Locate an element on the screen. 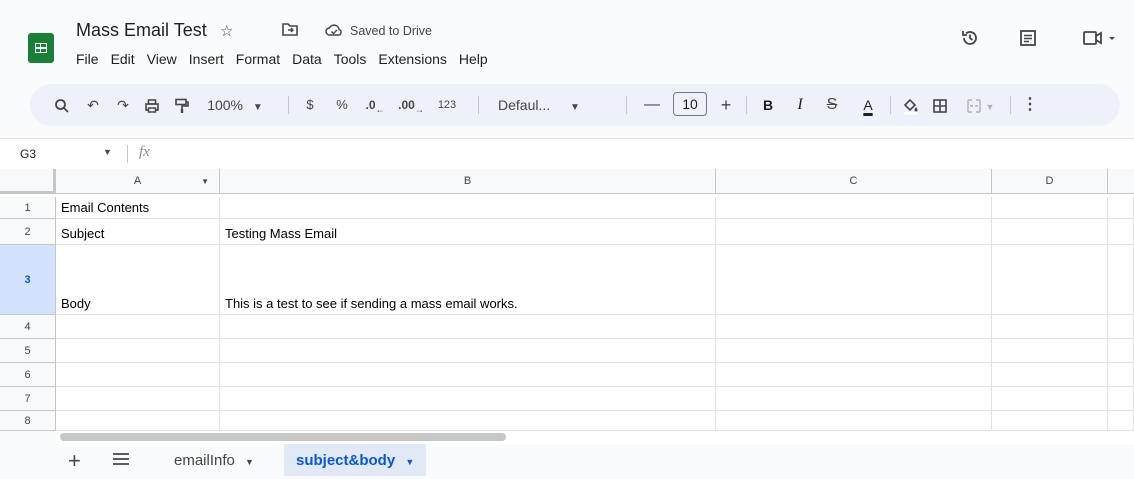 The image size is (1134, 479). decrease-decimal-button: .0← is located at coordinates (375, 105).